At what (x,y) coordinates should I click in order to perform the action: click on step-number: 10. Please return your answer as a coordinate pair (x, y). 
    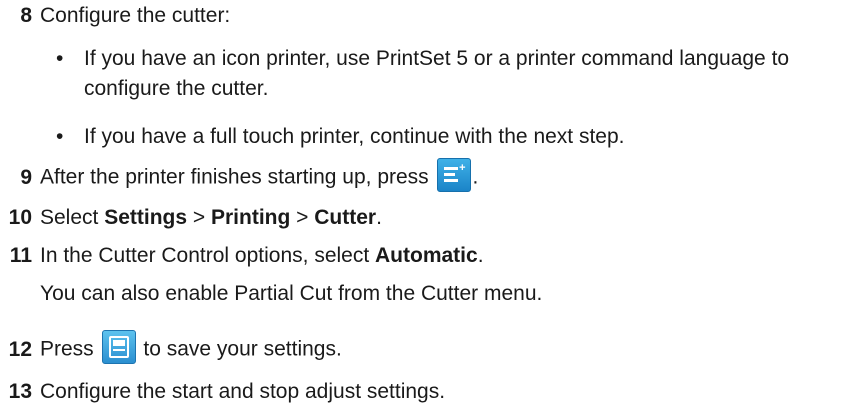
    Looking at the image, I should click on (20, 217).